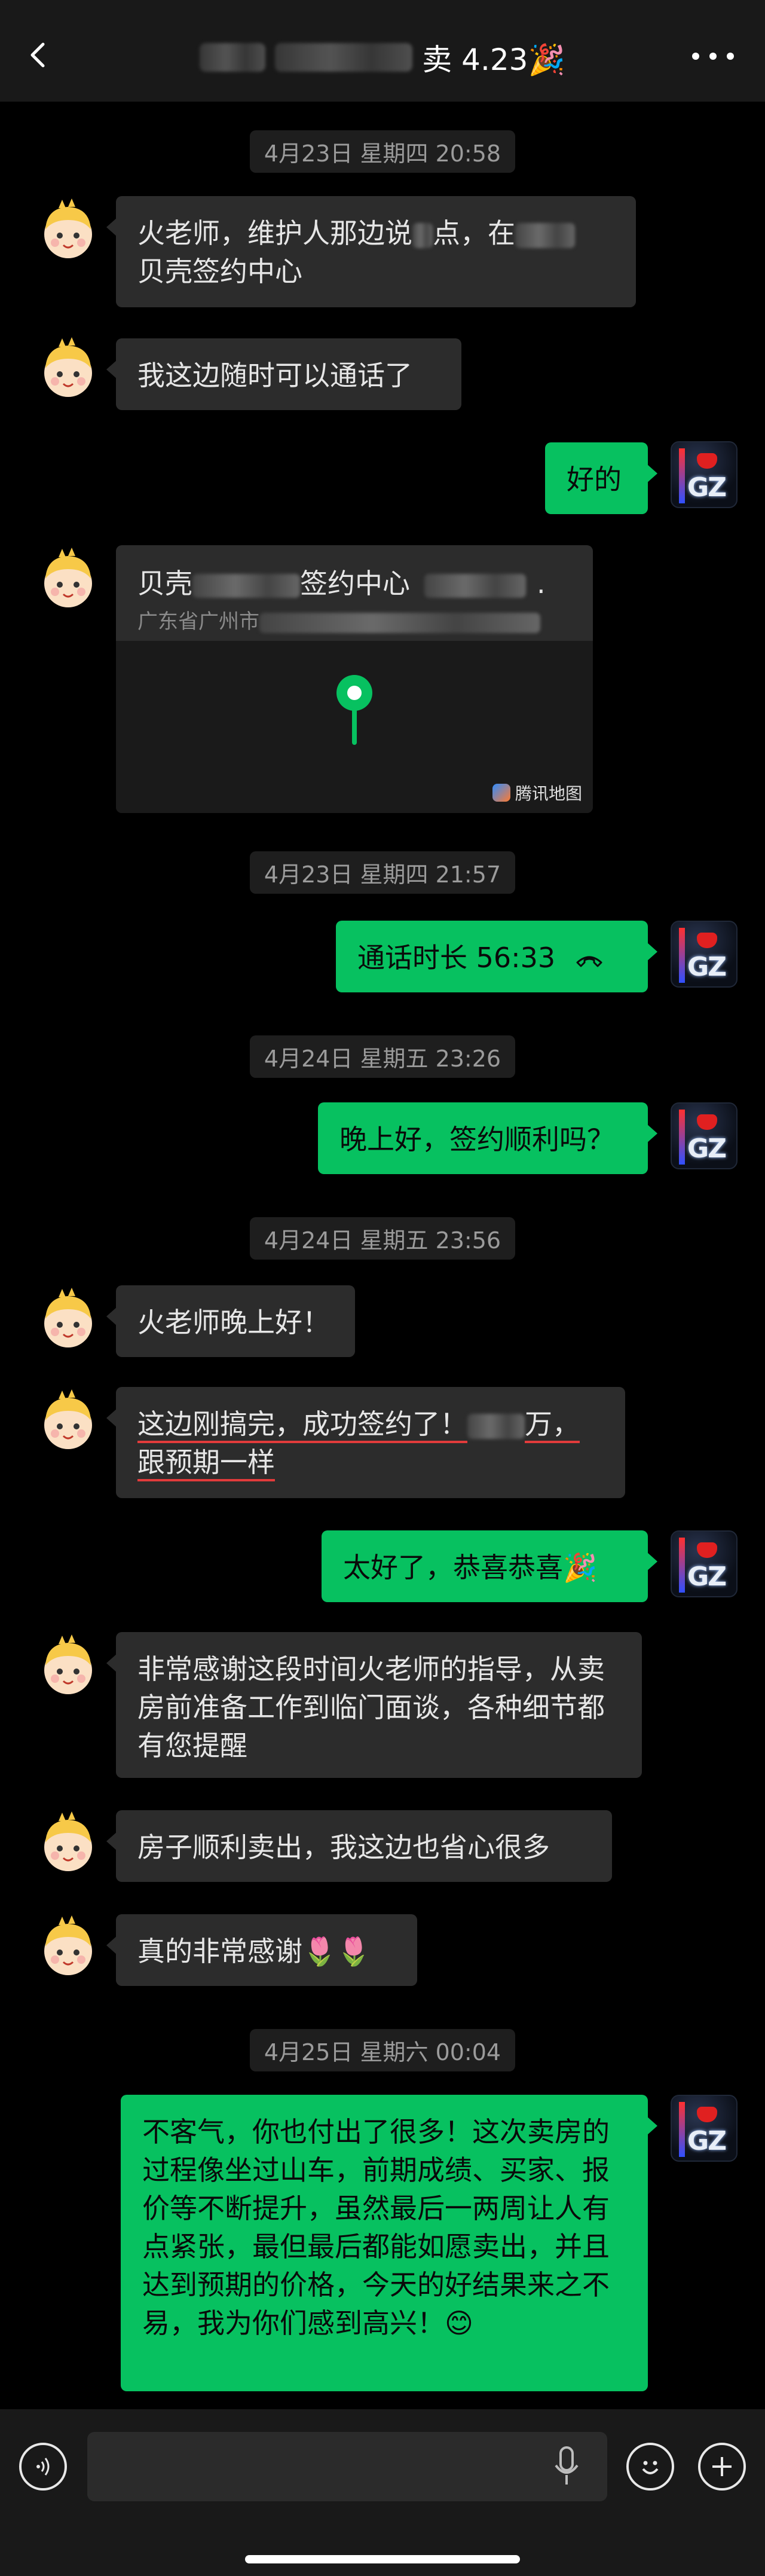  Describe the element at coordinates (501, 793) in the screenshot. I see `tencent-map-logo-icon` at that location.